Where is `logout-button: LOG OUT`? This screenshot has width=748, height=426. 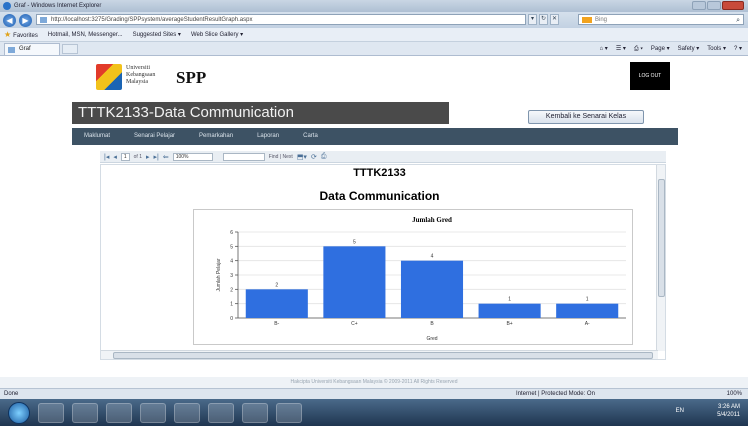 logout-button: LOG OUT is located at coordinates (650, 76).